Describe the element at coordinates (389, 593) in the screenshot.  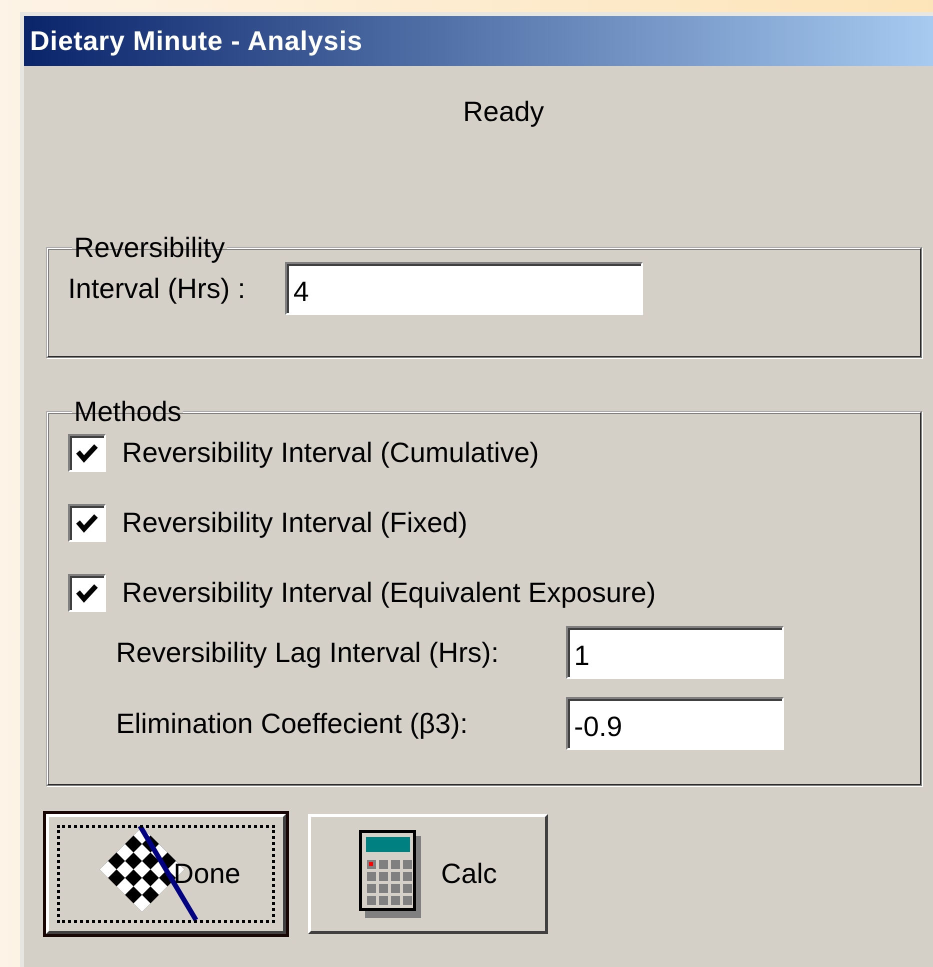
I see `checkbox-label: Reversibility Interval (Equivalent Exposure)` at that location.